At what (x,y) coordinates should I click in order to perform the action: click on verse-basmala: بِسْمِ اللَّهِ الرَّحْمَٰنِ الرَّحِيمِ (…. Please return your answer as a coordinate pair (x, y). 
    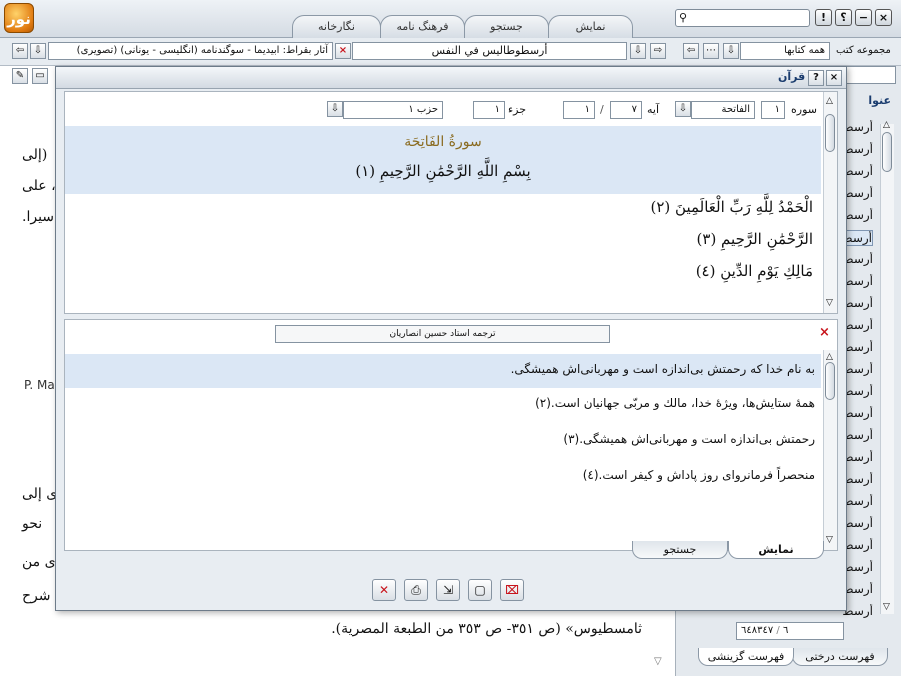
    Looking at the image, I should click on (443, 171).